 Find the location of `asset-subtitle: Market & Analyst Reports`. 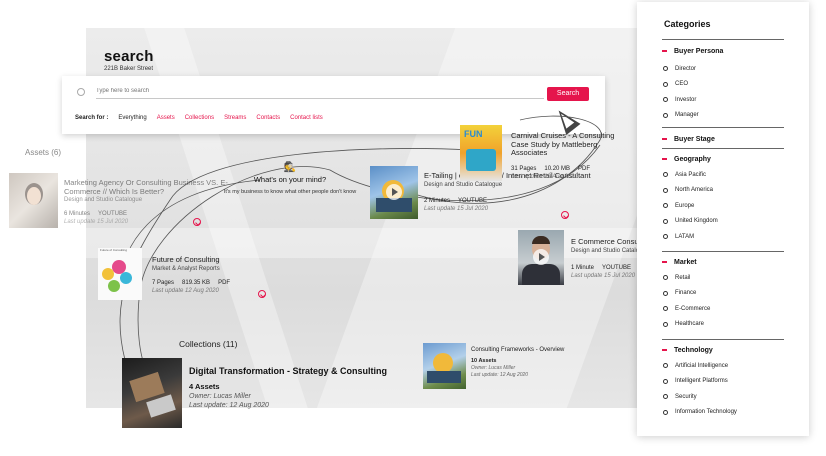

asset-subtitle: Market & Analyst Reports is located at coordinates (186, 268).